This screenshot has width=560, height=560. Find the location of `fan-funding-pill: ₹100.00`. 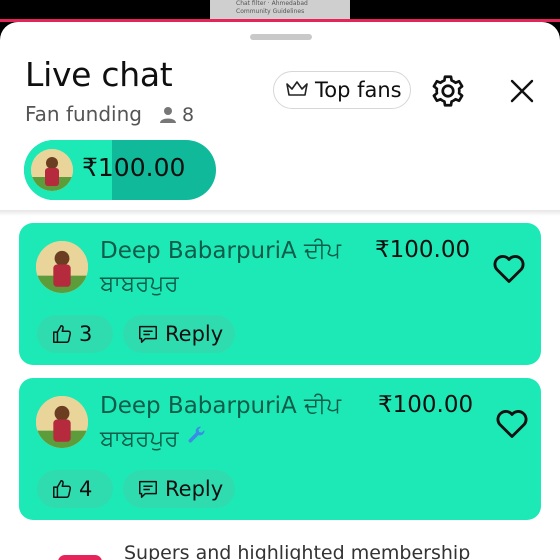

fan-funding-pill: ₹100.00 is located at coordinates (120, 170).